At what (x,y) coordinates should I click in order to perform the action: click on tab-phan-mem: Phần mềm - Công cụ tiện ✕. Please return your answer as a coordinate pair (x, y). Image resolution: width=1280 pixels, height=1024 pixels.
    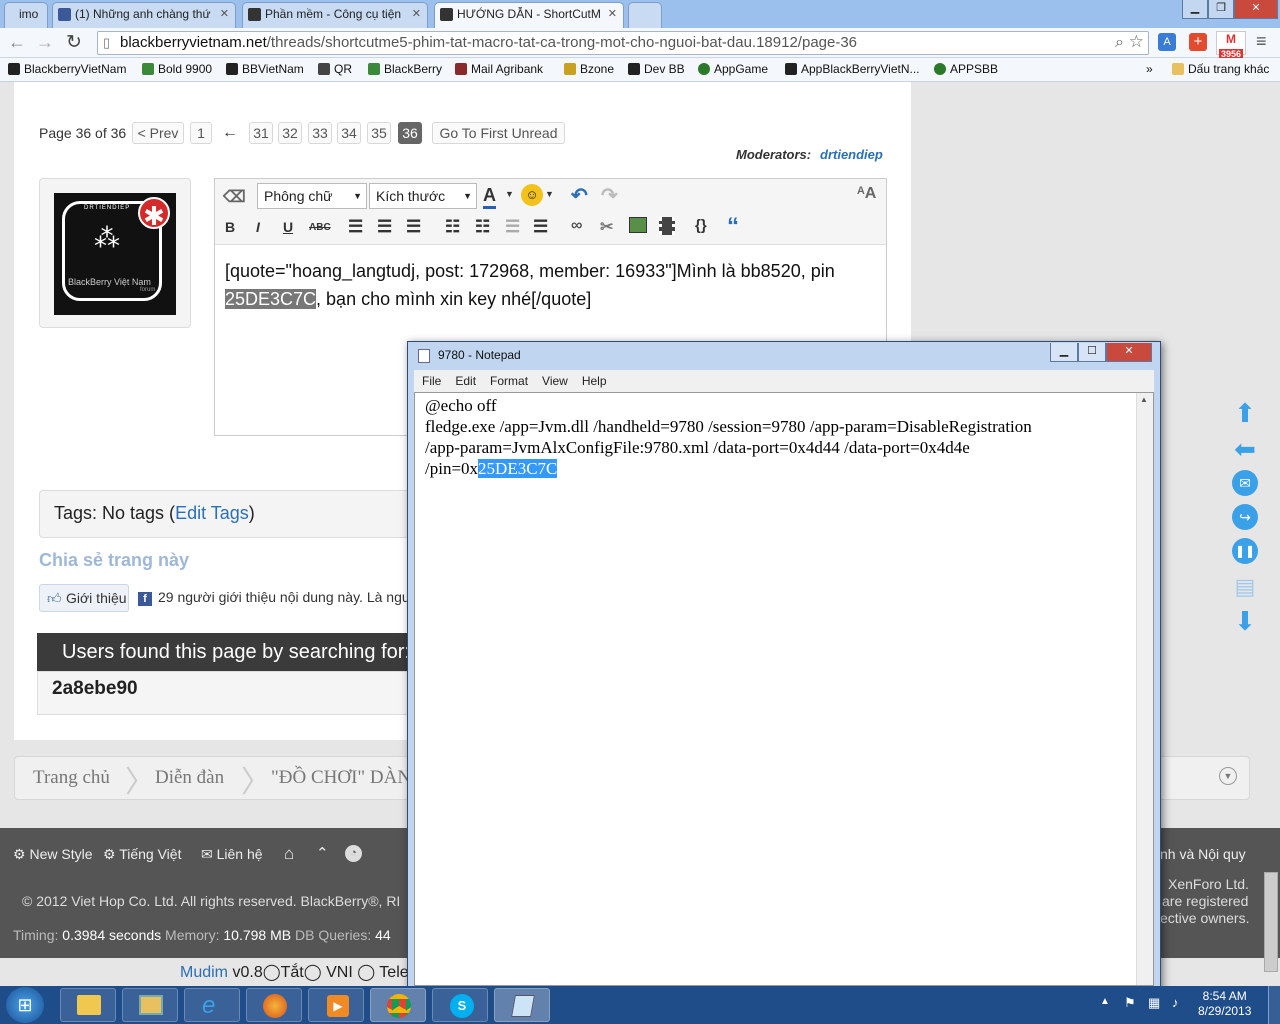
    Looking at the image, I should click on (335, 15).